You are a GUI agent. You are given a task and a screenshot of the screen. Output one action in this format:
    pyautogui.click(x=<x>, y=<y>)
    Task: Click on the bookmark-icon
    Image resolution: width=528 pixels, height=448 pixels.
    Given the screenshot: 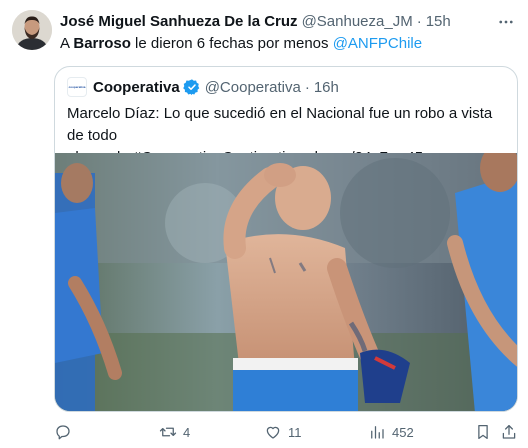 What is the action you would take?
    pyautogui.click(x=483, y=432)
    